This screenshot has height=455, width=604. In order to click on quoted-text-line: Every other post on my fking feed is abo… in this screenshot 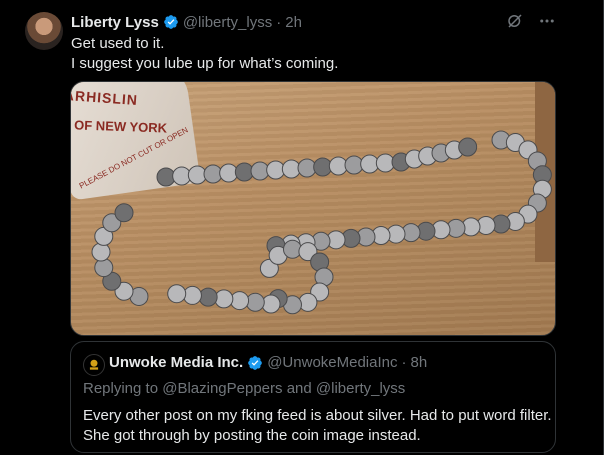, I will do `click(317, 415)`.